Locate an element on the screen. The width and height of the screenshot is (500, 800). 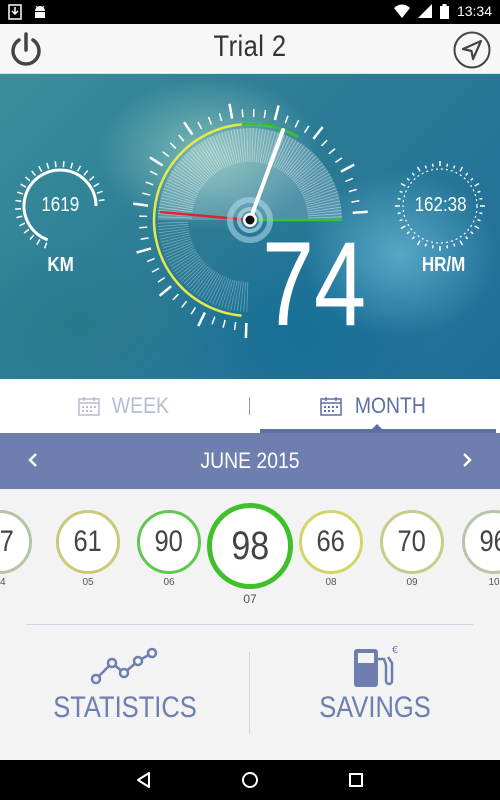
android-icon is located at coordinates (40, 11).